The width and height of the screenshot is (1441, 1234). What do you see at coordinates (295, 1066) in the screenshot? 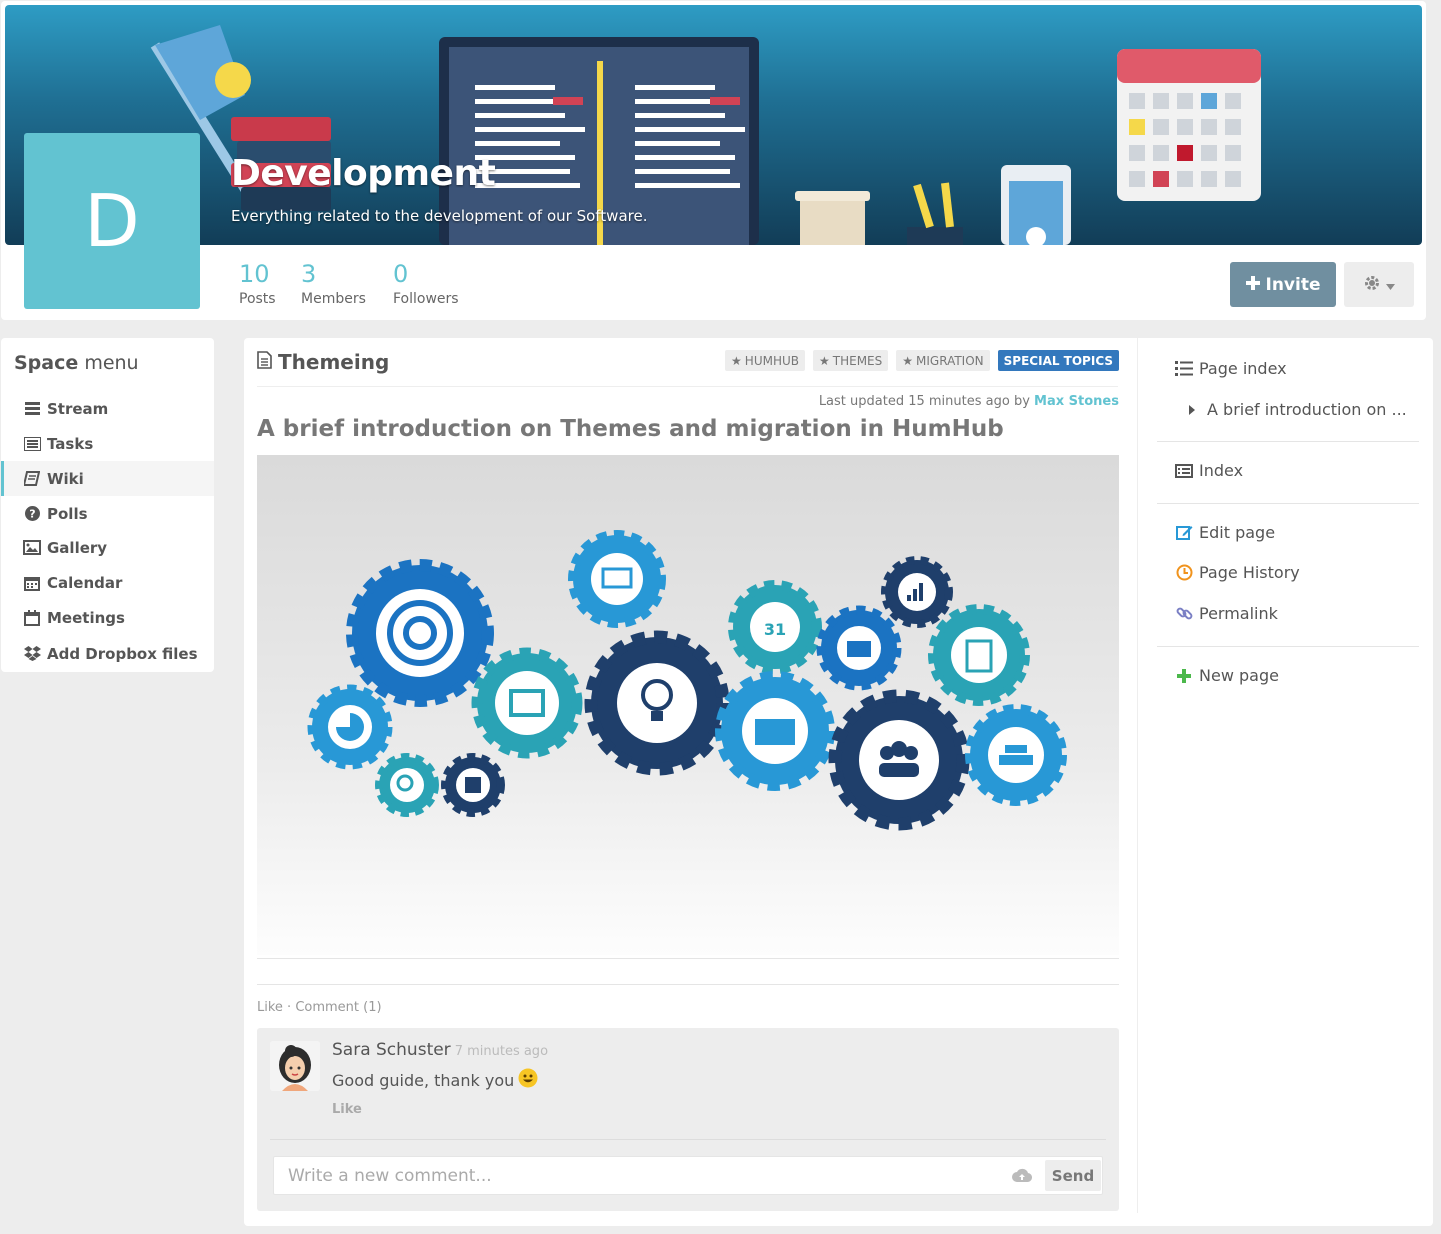
I see `commenter-avatar` at bounding box center [295, 1066].